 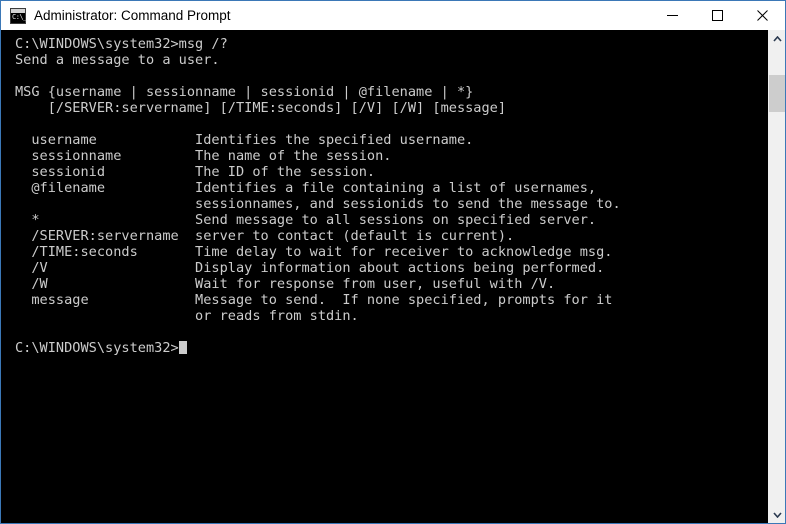 I want to click on window-title: Administrator: Command Prompt, so click(x=132, y=15).